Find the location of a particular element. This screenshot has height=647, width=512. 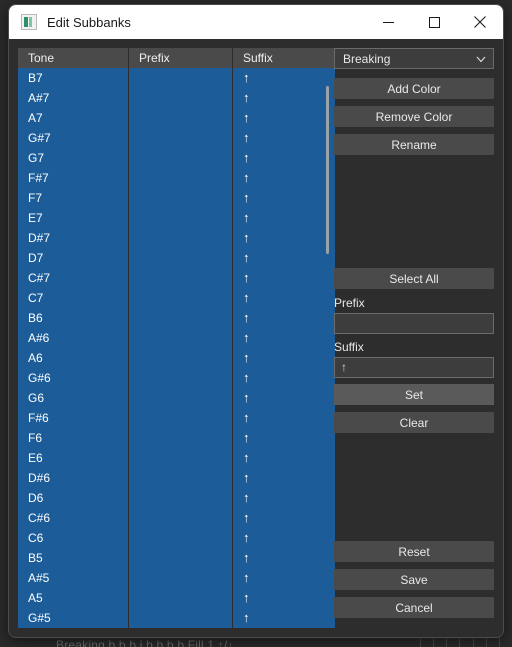

table-row: F6 ↑ is located at coordinates (176, 438).